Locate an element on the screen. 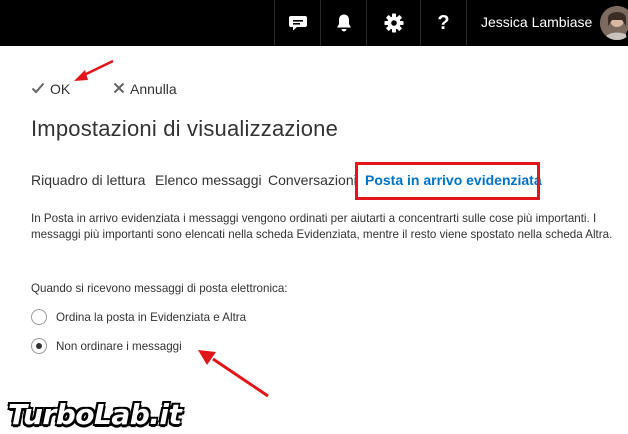  notifications-button is located at coordinates (343, 23).